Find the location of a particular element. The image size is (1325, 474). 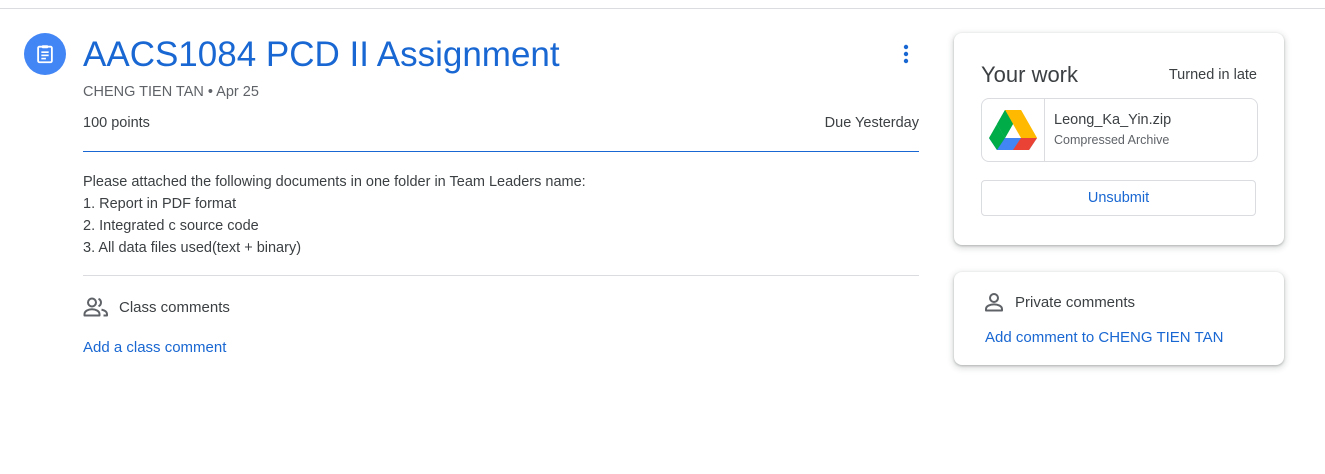

your-work-title: Your work is located at coordinates (1030, 74).